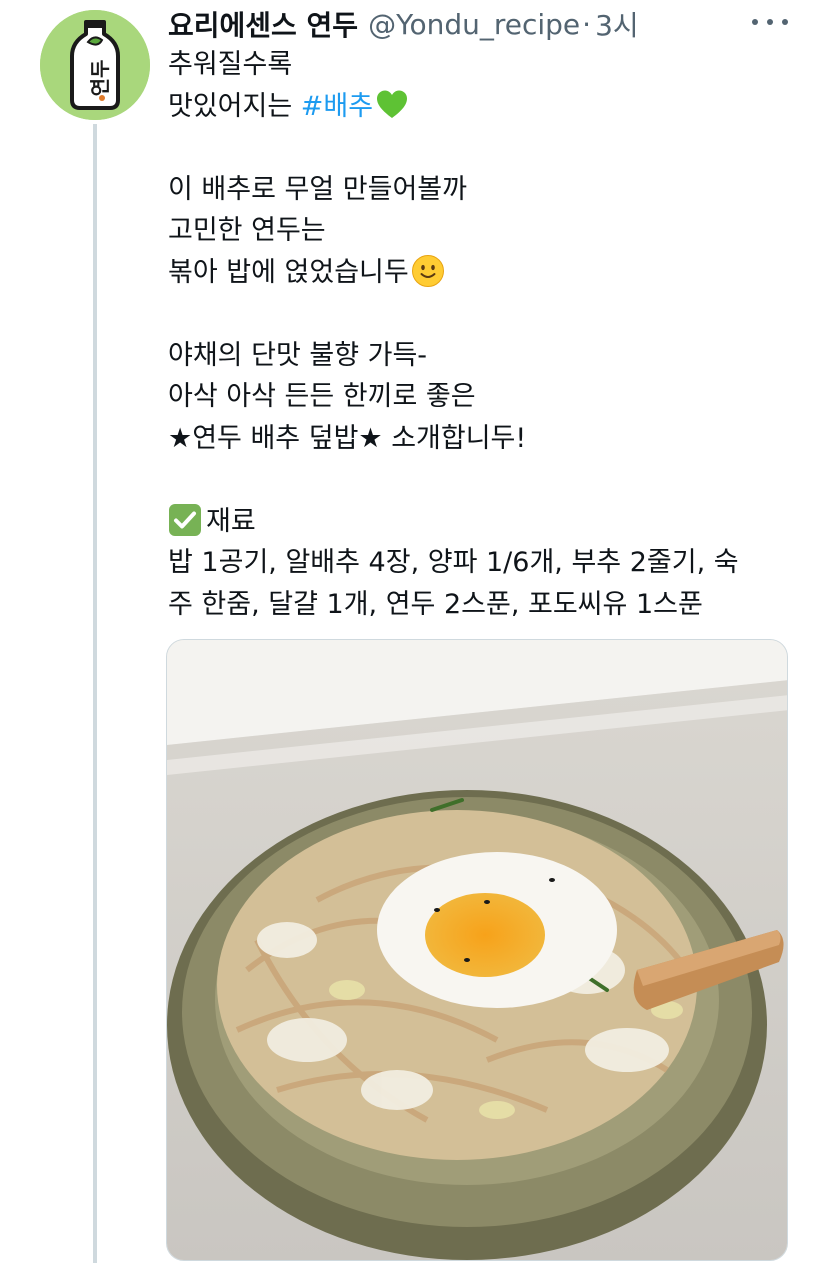  What do you see at coordinates (322, 396) in the screenshot?
I see `text-line: 아삭 아삭 든든 한끼로 좋은` at bounding box center [322, 396].